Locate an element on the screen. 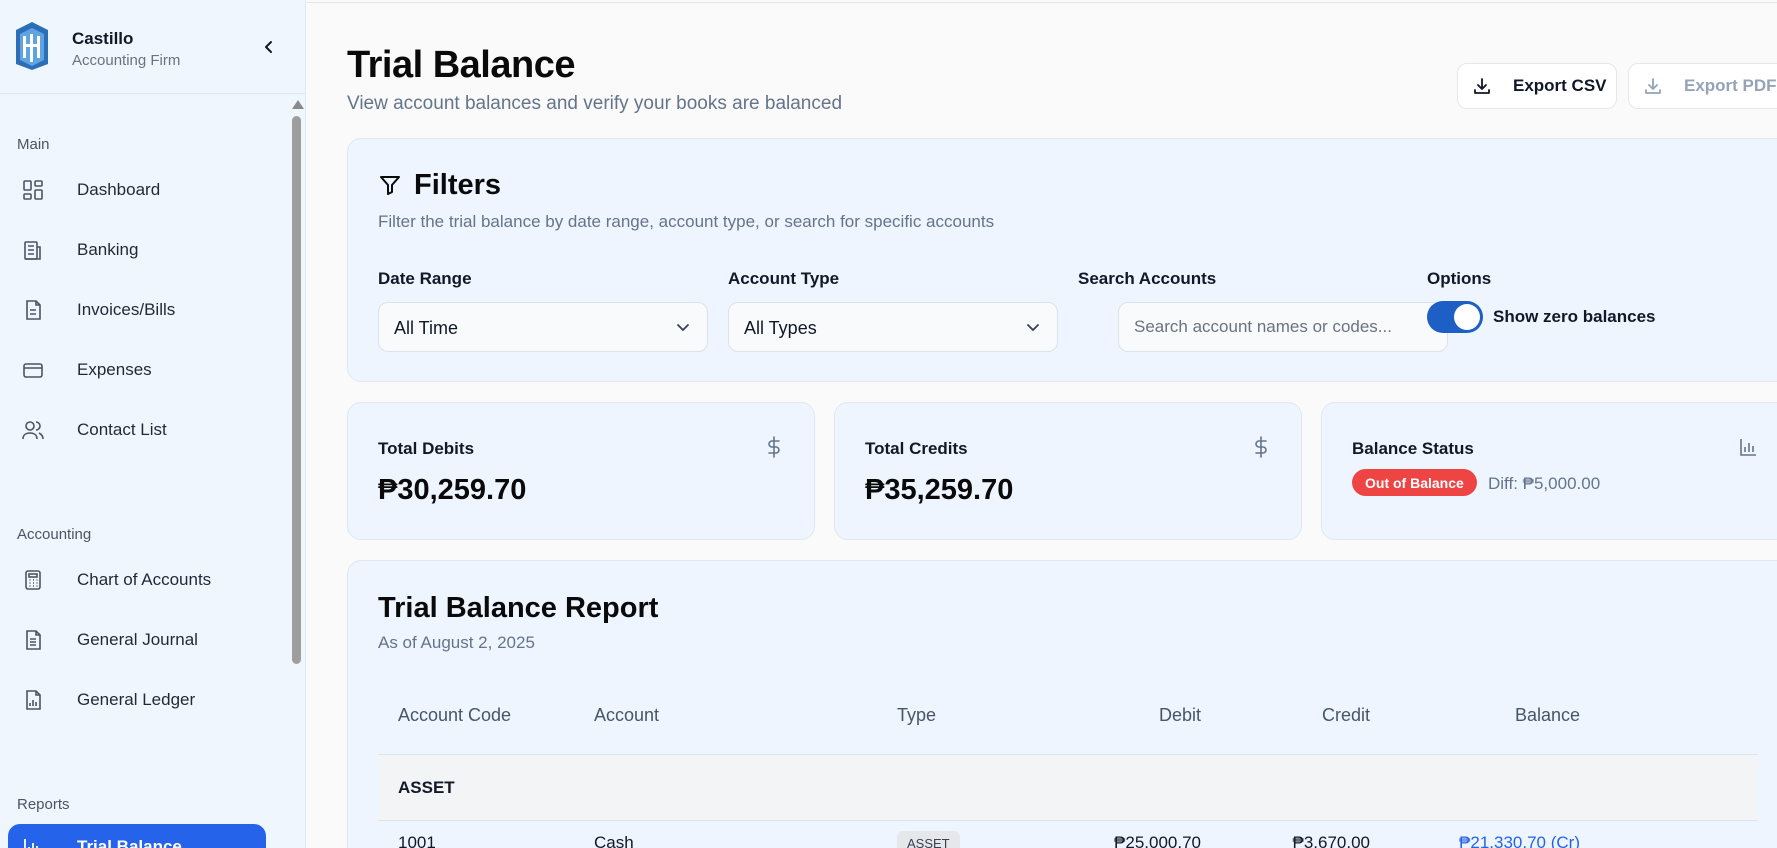 The height and width of the screenshot is (848, 1777). search-accounts-label: Search Accounts is located at coordinates (1147, 278).